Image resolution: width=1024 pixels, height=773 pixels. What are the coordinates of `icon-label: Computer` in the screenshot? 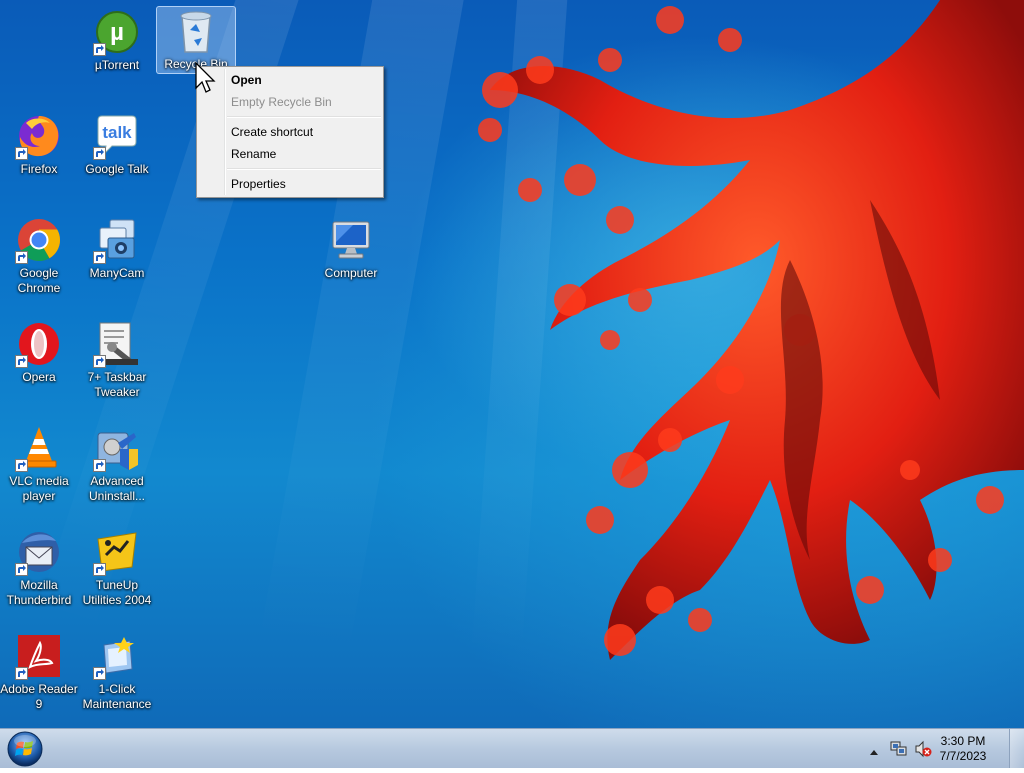 It's located at (351, 273).